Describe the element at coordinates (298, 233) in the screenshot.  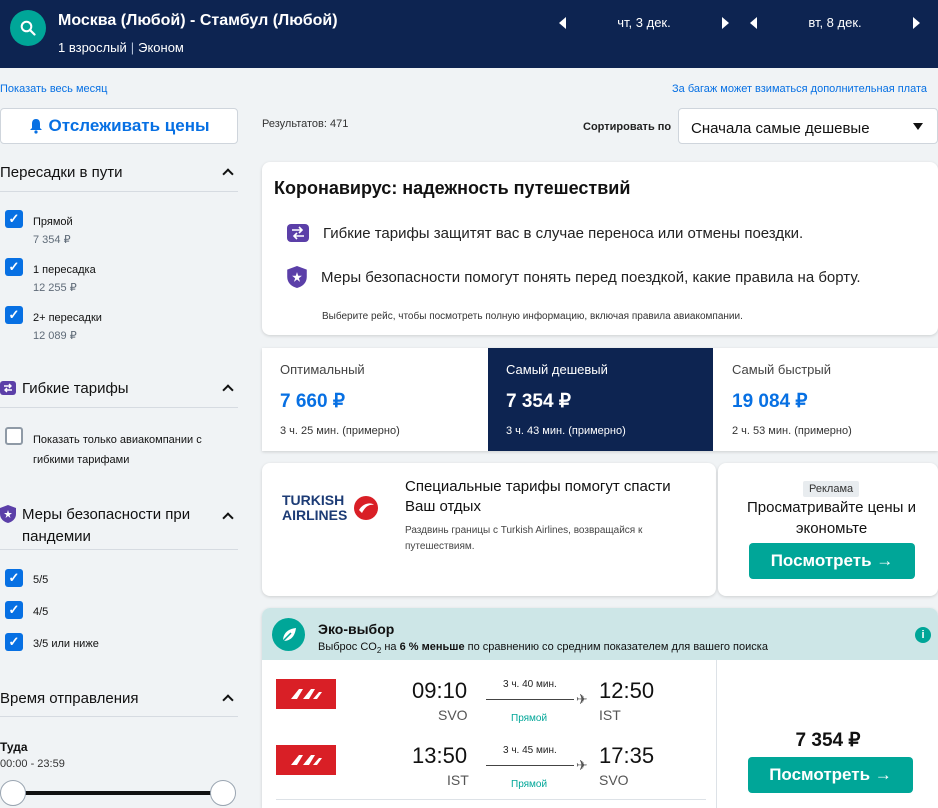
I see `flex-fare-icon` at that location.